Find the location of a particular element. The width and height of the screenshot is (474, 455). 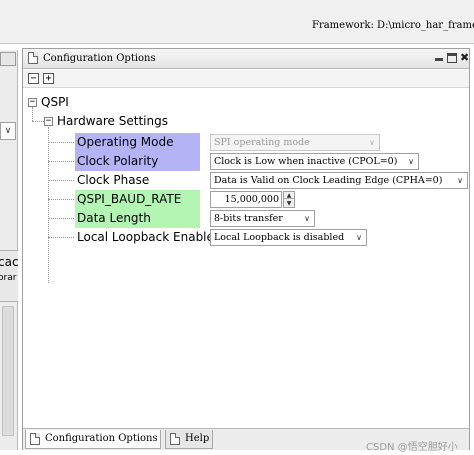

property-value-dropdown: 8-bits transfer ∨ is located at coordinates (262, 218).